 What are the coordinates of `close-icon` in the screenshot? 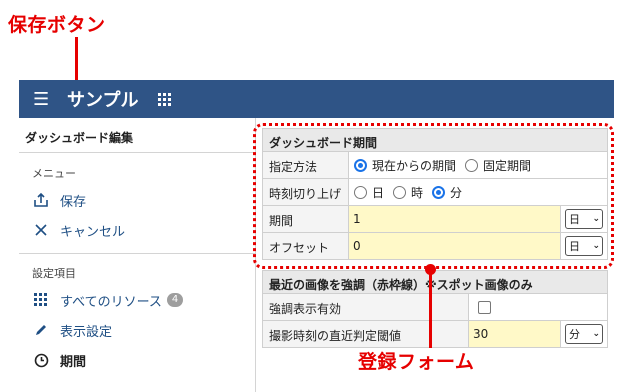 It's located at (41, 230).